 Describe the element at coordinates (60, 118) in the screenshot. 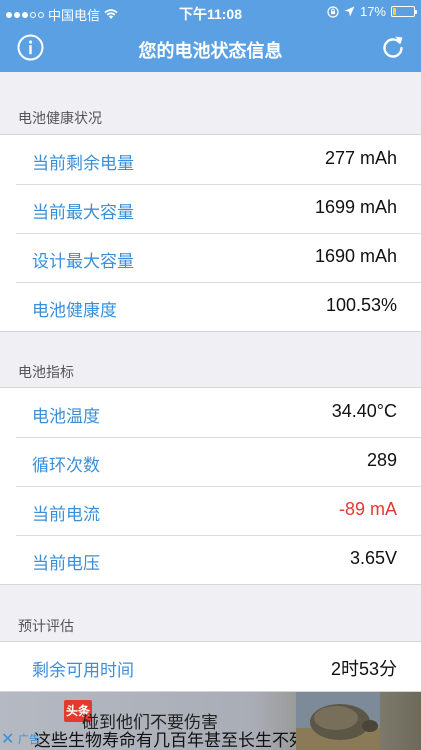

I see `section-header-battery-health: 电池健康状况` at that location.